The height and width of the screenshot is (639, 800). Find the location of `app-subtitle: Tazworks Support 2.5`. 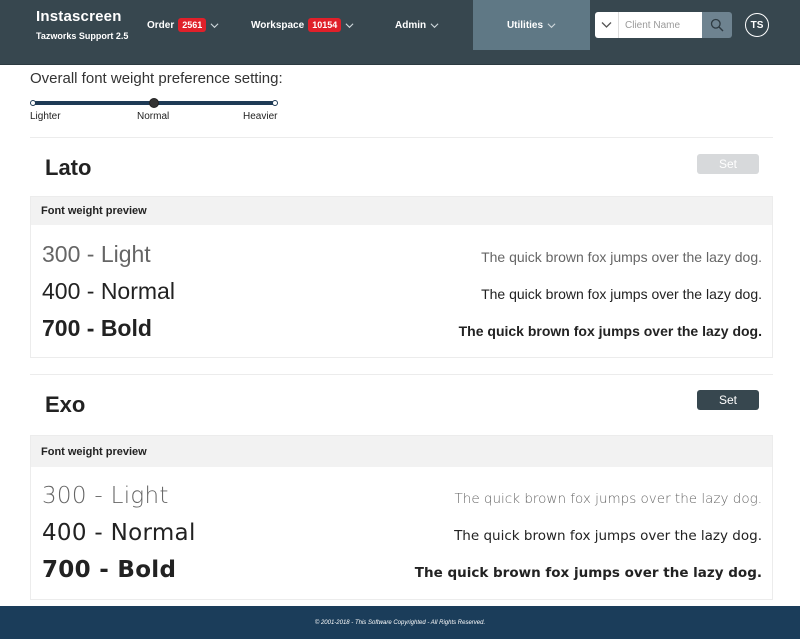

app-subtitle: Tazworks Support 2.5 is located at coordinates (82, 36).